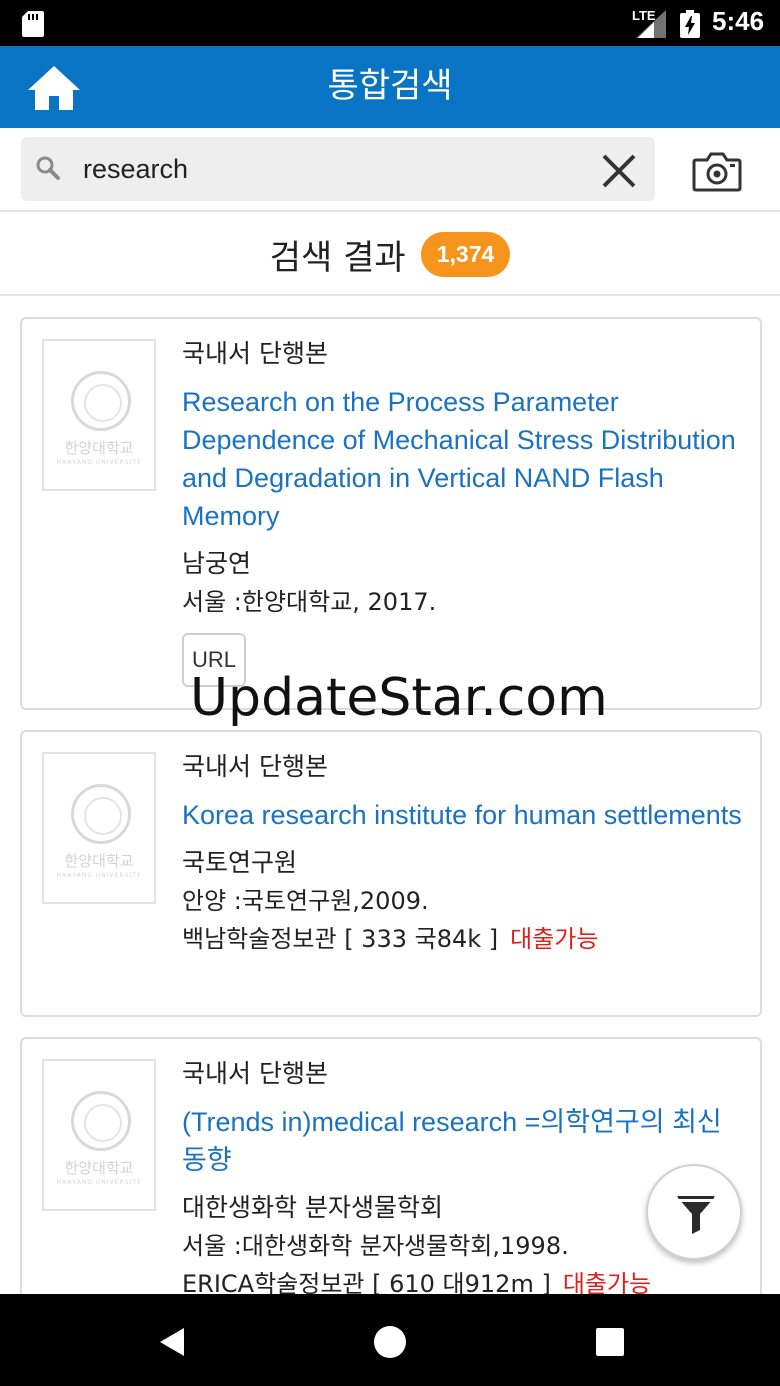  Describe the element at coordinates (738, 21) in the screenshot. I see `clock: 5:46` at that location.